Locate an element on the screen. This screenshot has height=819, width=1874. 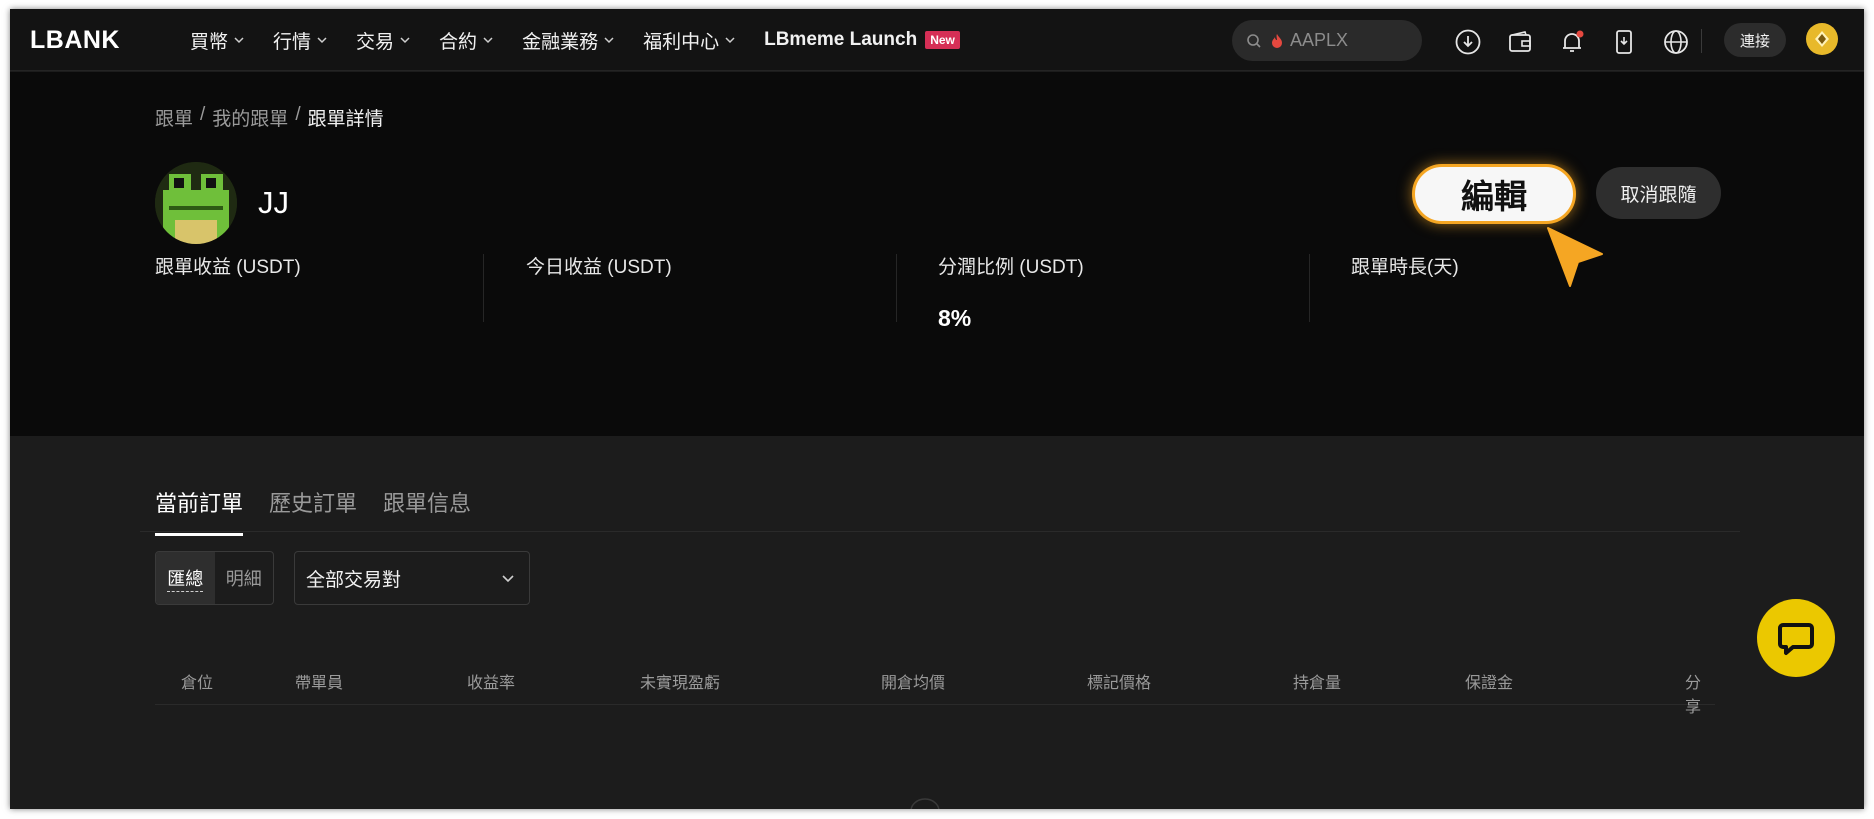
menu-label: LBmeme Launch is located at coordinates (841, 39).